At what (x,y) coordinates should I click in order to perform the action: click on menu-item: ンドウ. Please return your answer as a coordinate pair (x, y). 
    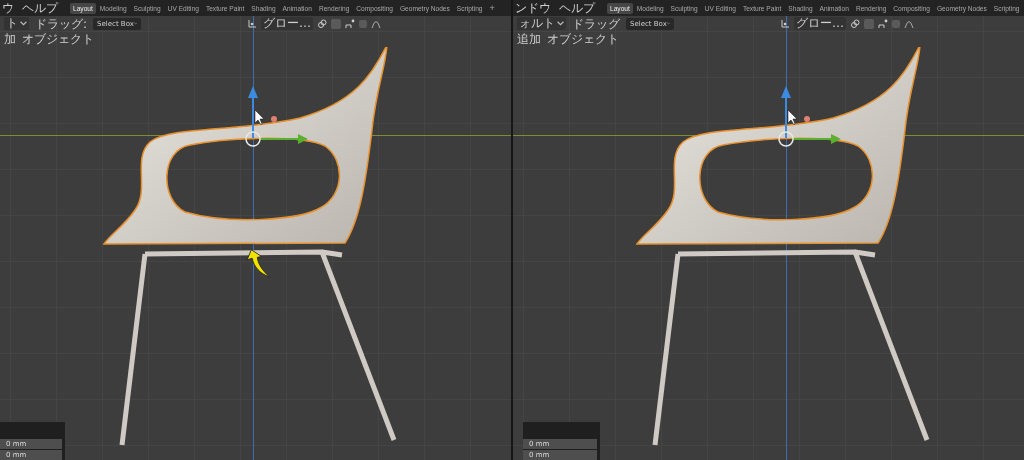
    Looking at the image, I should click on (533, 8).